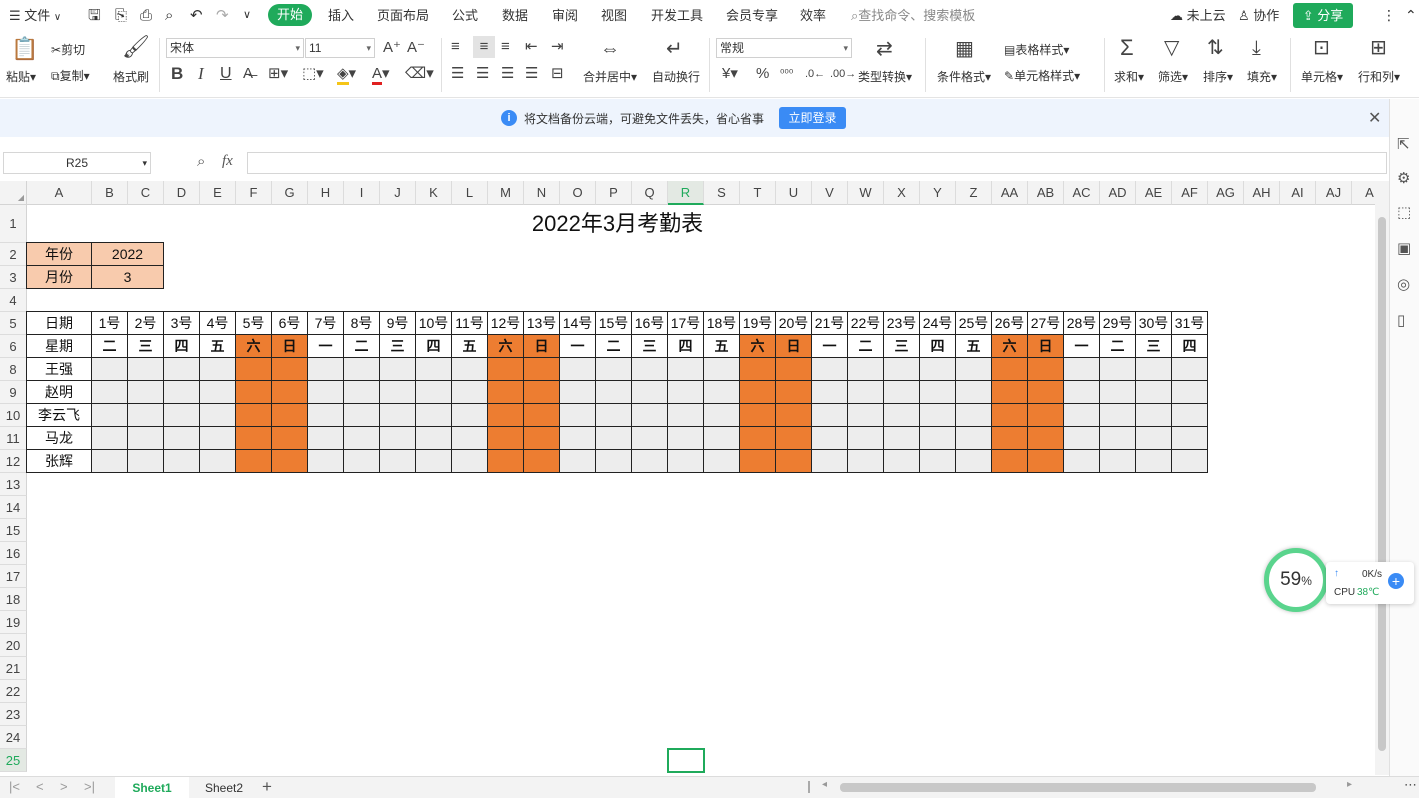  I want to click on format-painter-button: 格式刷, so click(131, 76).